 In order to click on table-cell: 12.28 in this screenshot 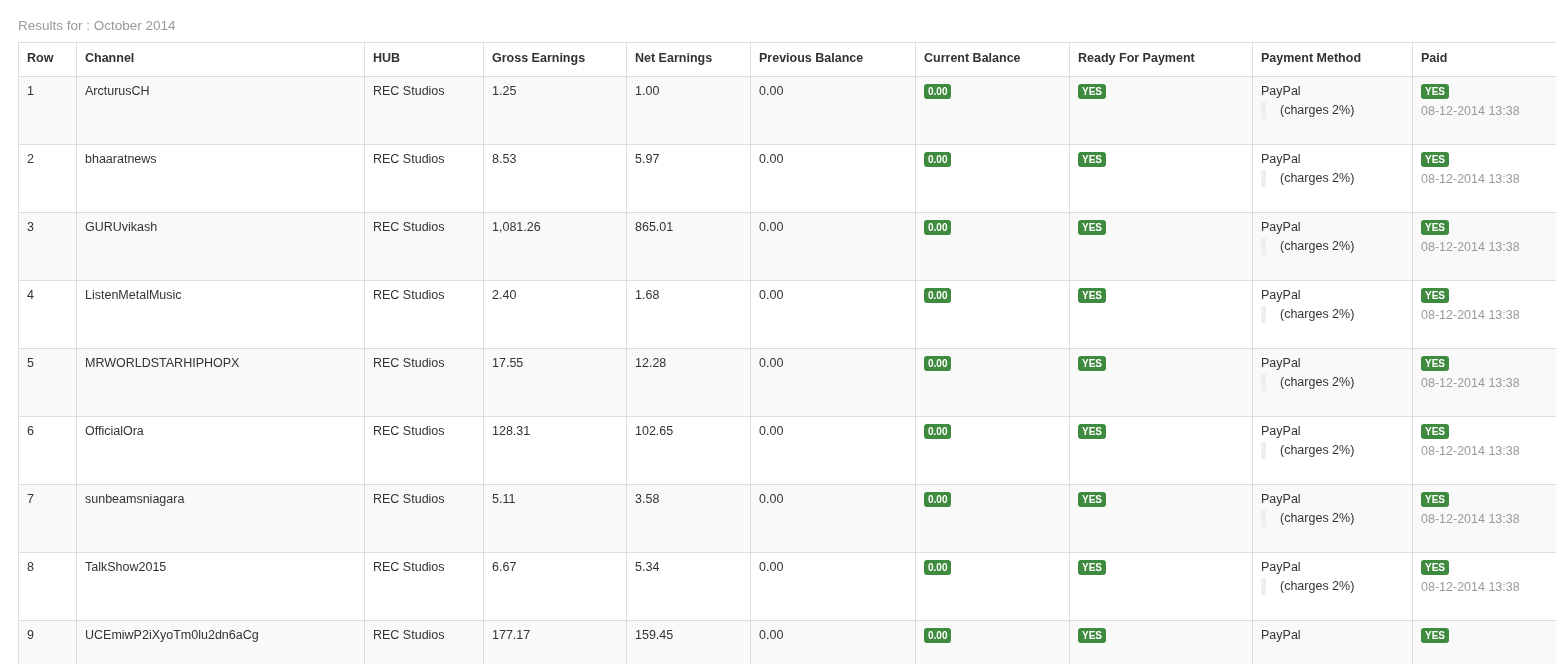, I will do `click(688, 382)`.